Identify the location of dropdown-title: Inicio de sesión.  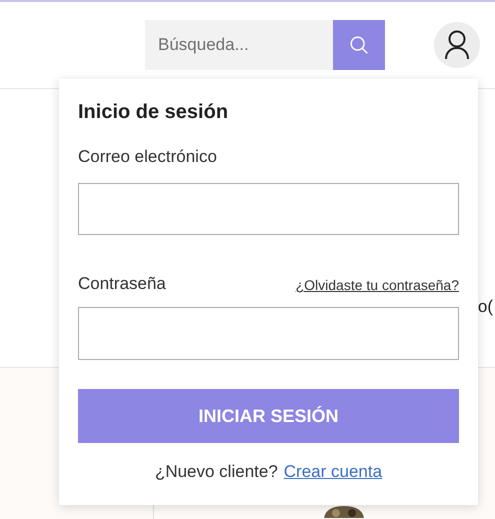
(154, 112).